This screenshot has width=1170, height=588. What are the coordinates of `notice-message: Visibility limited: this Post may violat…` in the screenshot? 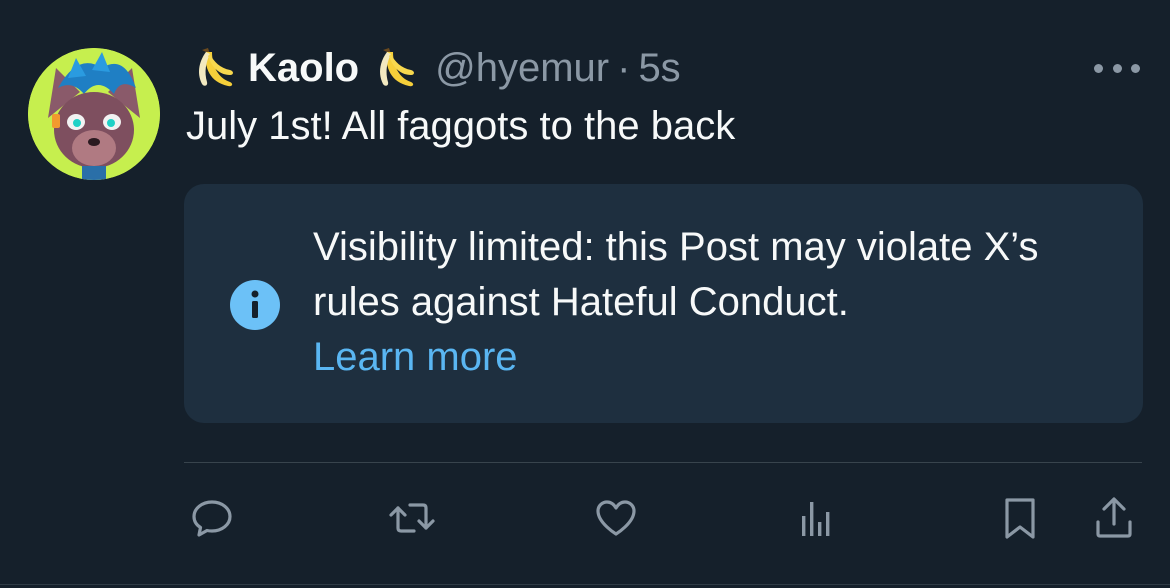 It's located at (676, 274).